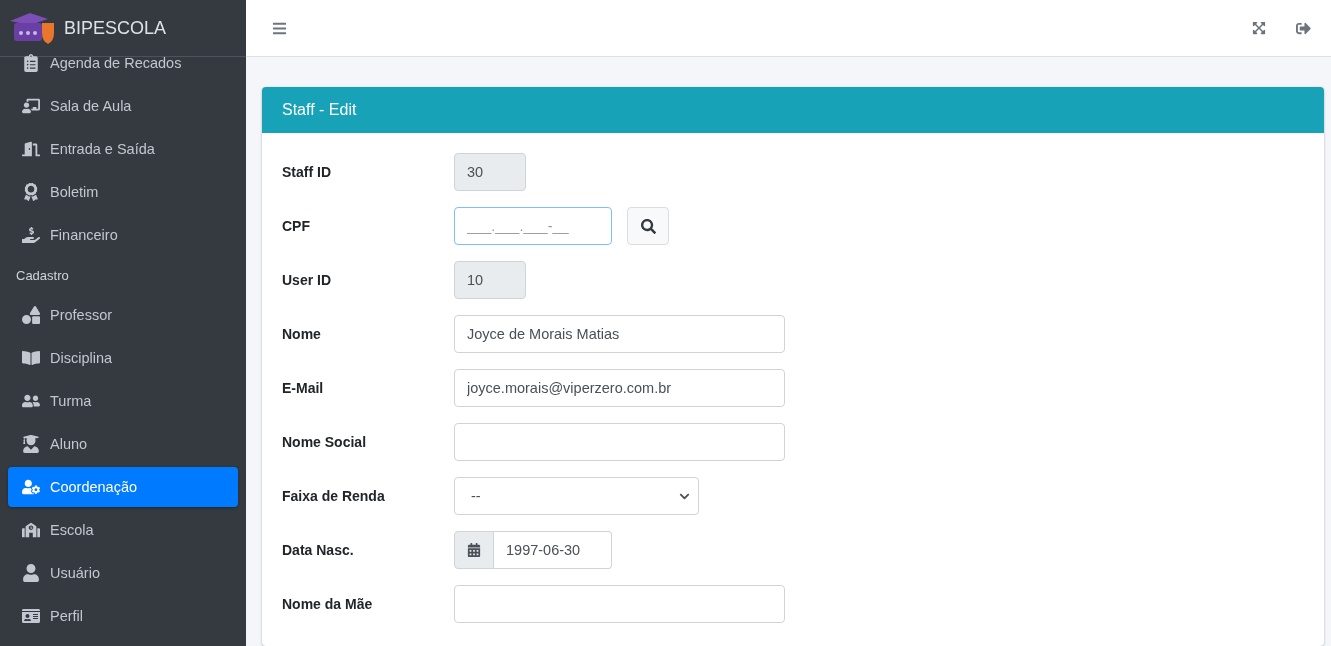 The height and width of the screenshot is (646, 1331). Describe the element at coordinates (1259, 28) in the screenshot. I see `expand-icon` at that location.